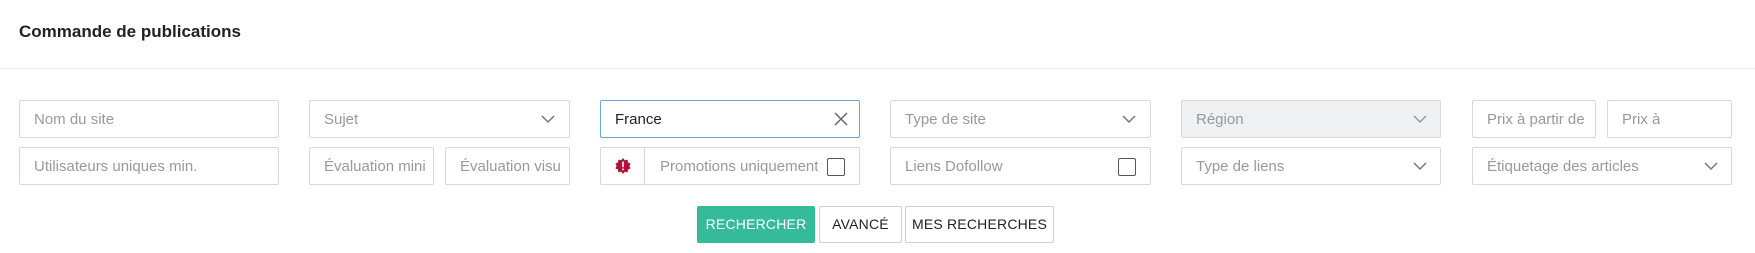 The width and height of the screenshot is (1755, 253). Describe the element at coordinates (1127, 167) in the screenshot. I see `dofollow-checkbox` at that location.